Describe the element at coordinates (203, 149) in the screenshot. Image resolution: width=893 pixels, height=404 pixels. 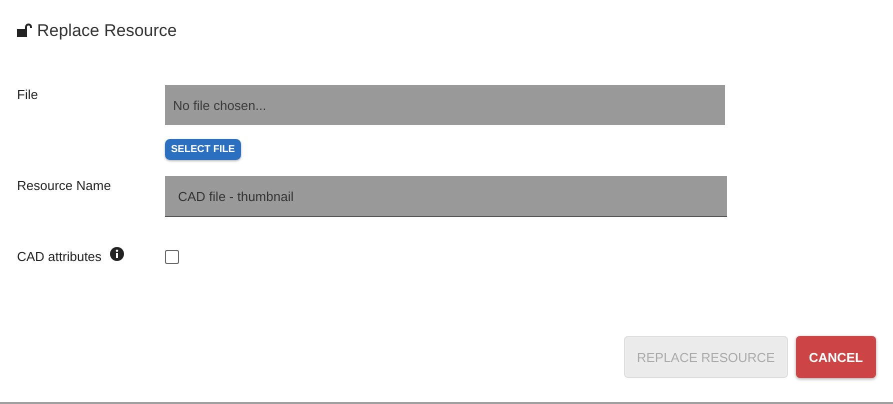
I see `select-file-button: SELECT FILE` at that location.